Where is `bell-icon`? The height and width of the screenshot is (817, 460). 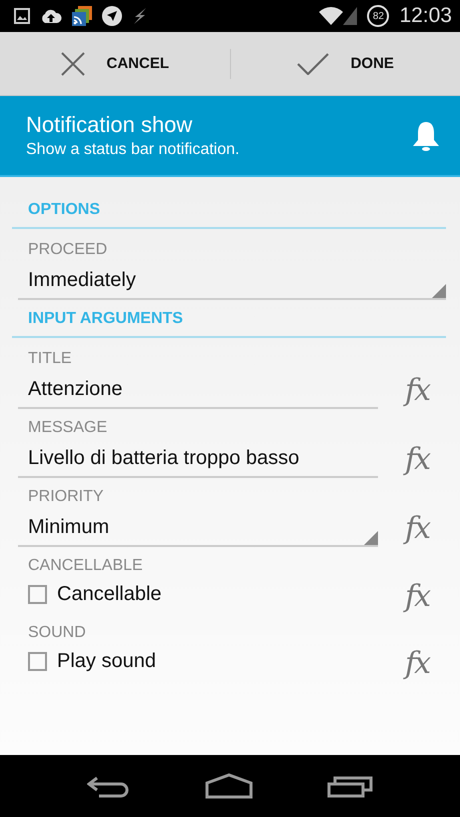 bell-icon is located at coordinates (426, 135).